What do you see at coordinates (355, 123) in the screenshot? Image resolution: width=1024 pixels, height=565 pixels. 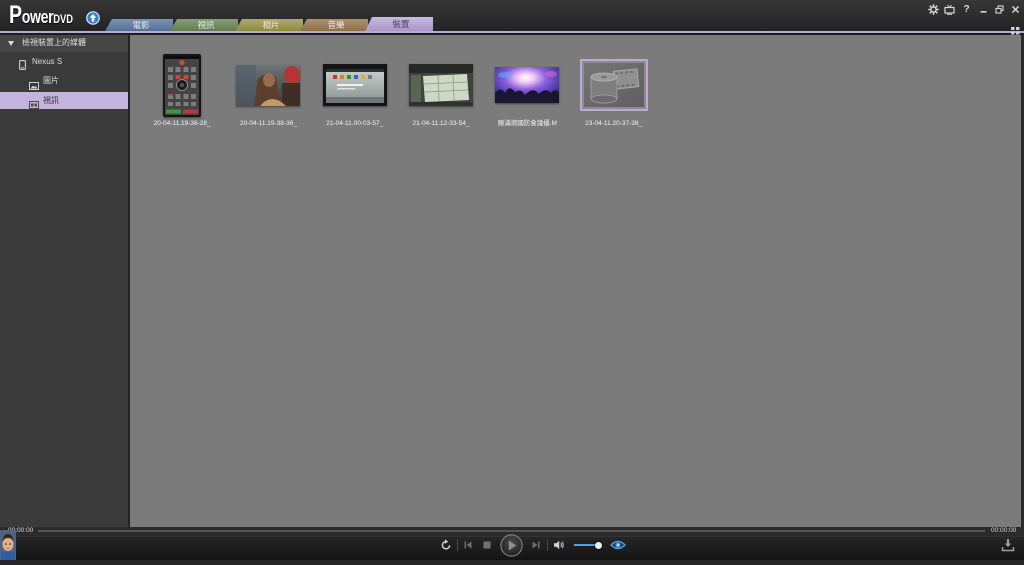 I see `media-item-label: 21-04-11.00-03-57_` at bounding box center [355, 123].